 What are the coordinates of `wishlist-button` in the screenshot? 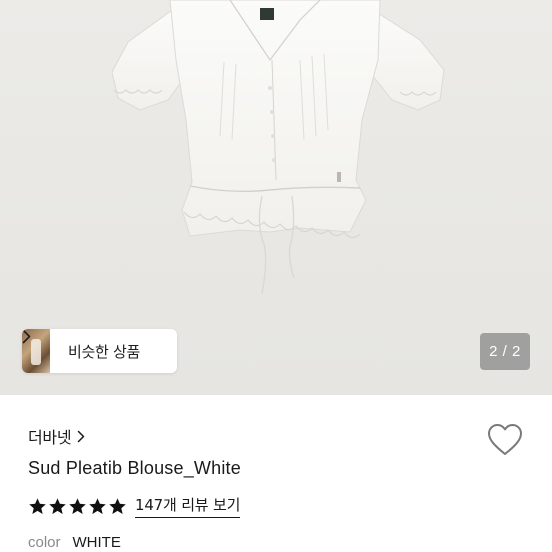 It's located at (505, 440).